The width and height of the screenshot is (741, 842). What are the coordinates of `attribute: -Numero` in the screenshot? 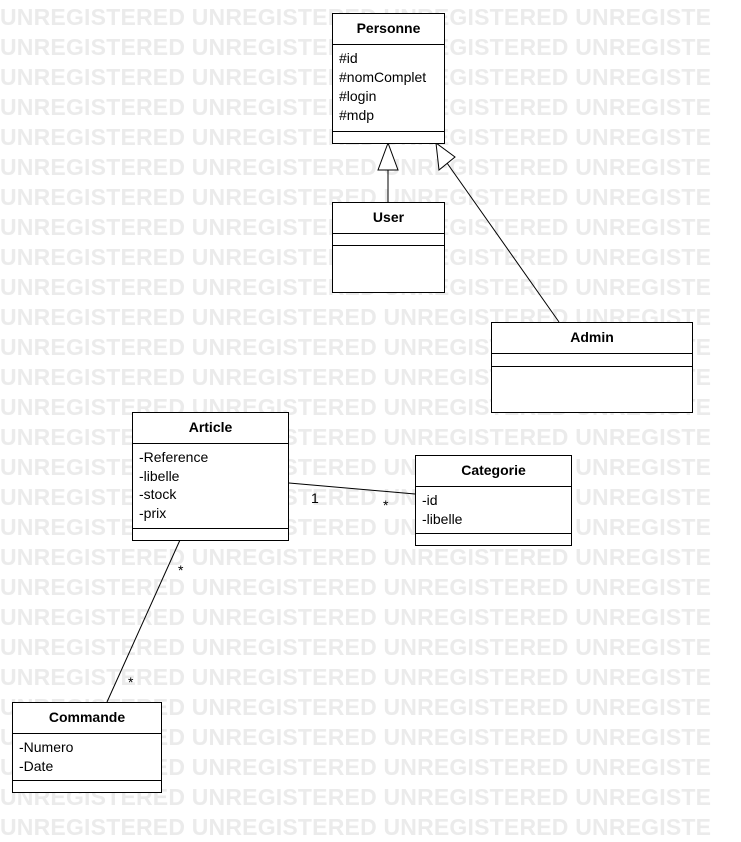 It's located at (46, 747).